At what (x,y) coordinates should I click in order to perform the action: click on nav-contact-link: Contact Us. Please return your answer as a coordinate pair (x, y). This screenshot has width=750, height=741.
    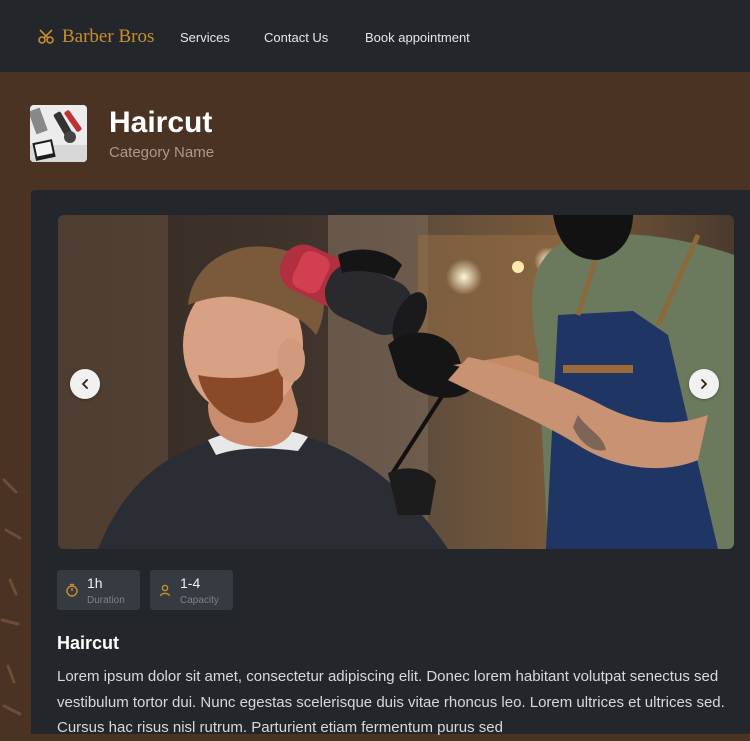
    Looking at the image, I should click on (296, 37).